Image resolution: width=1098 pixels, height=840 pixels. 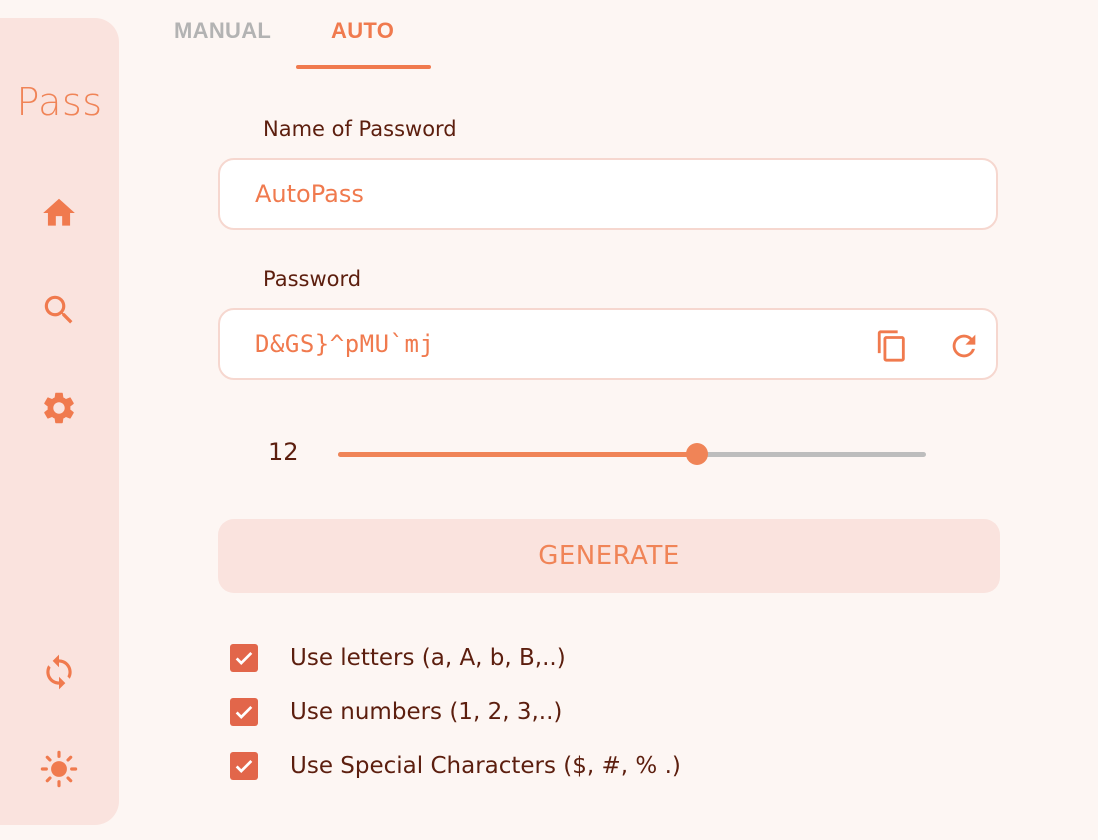 I want to click on option-special: Use Special Characters ($, #, % .), so click(x=455, y=766).